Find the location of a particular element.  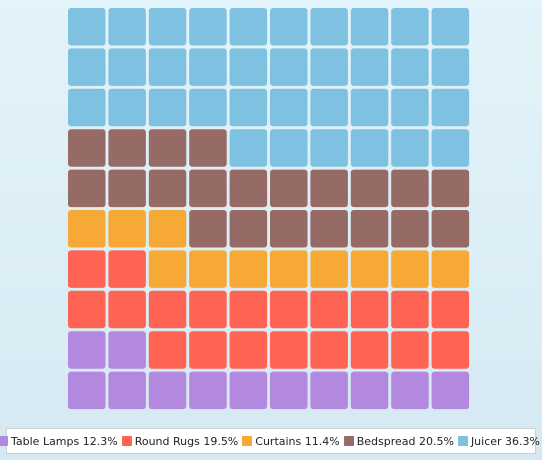

legend-item-table-lamps: Table Lamps 12.3% is located at coordinates (59, 441).